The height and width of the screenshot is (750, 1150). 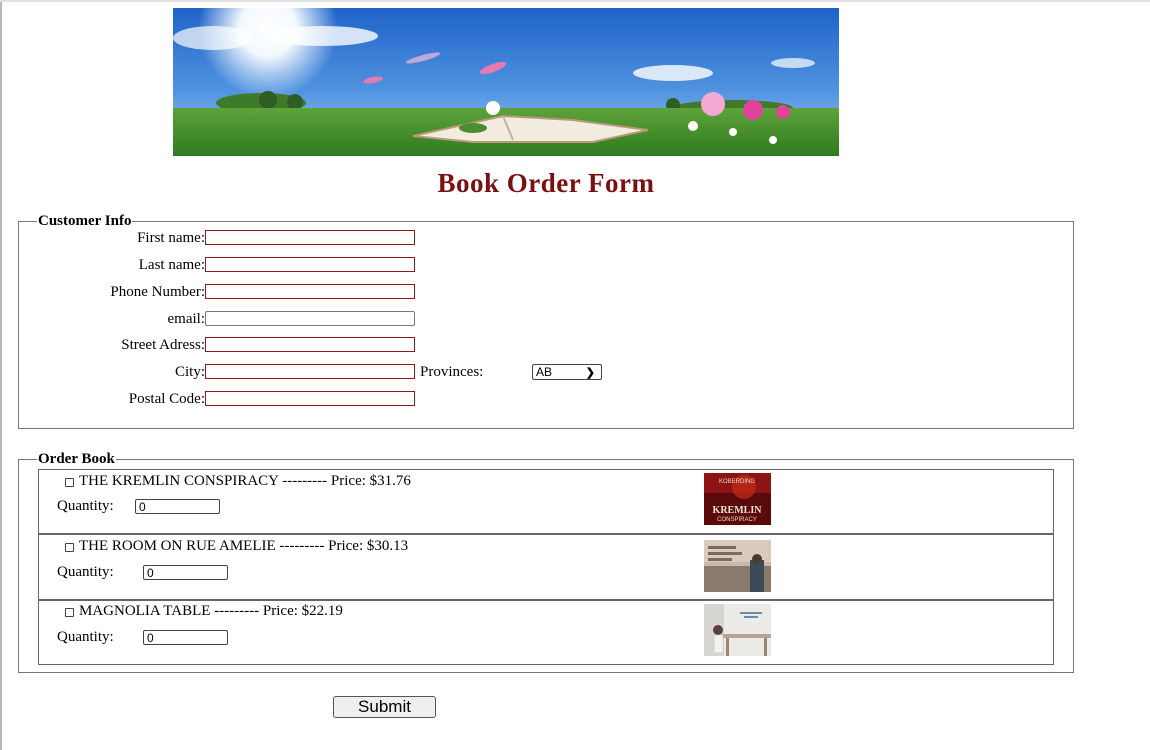 I want to click on postal-code-input, so click(x=310, y=398).